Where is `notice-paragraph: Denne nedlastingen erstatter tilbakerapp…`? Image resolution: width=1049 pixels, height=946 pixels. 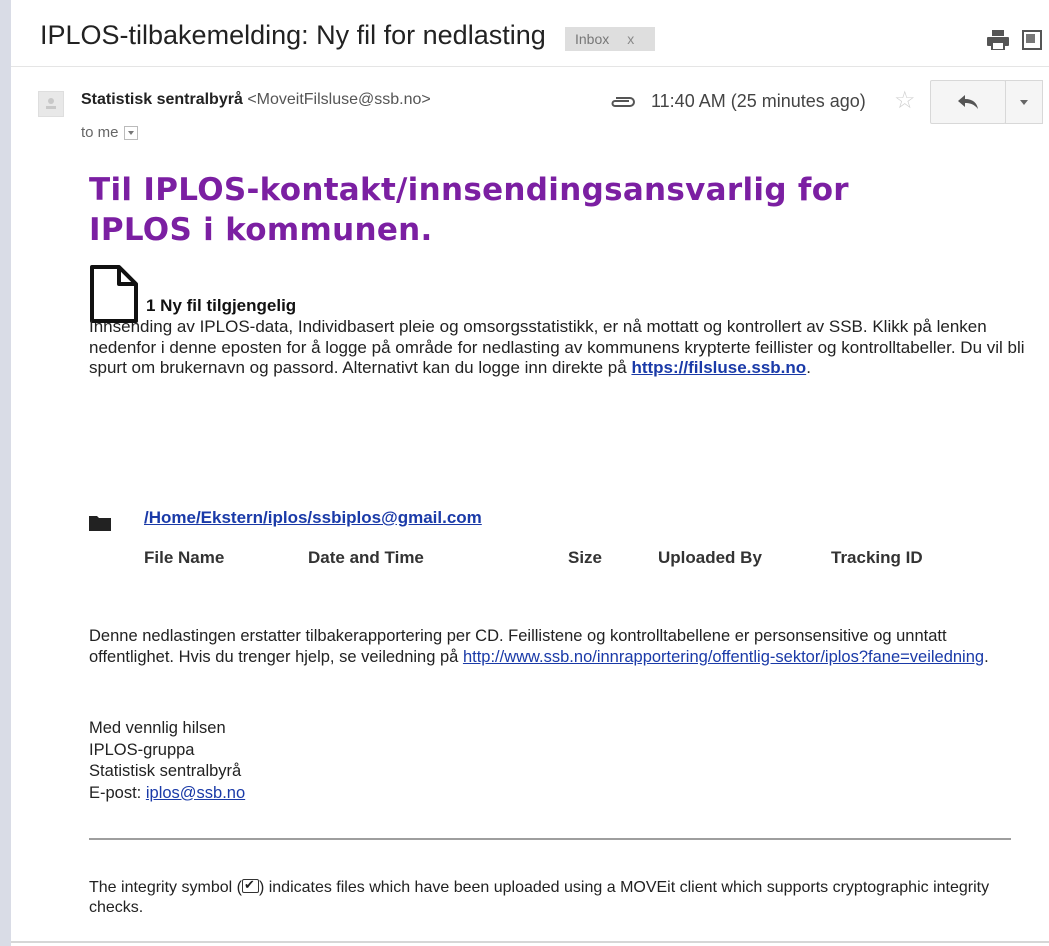 notice-paragraph: Denne nedlastingen erstatter tilbakerapp… is located at coordinates (539, 646).